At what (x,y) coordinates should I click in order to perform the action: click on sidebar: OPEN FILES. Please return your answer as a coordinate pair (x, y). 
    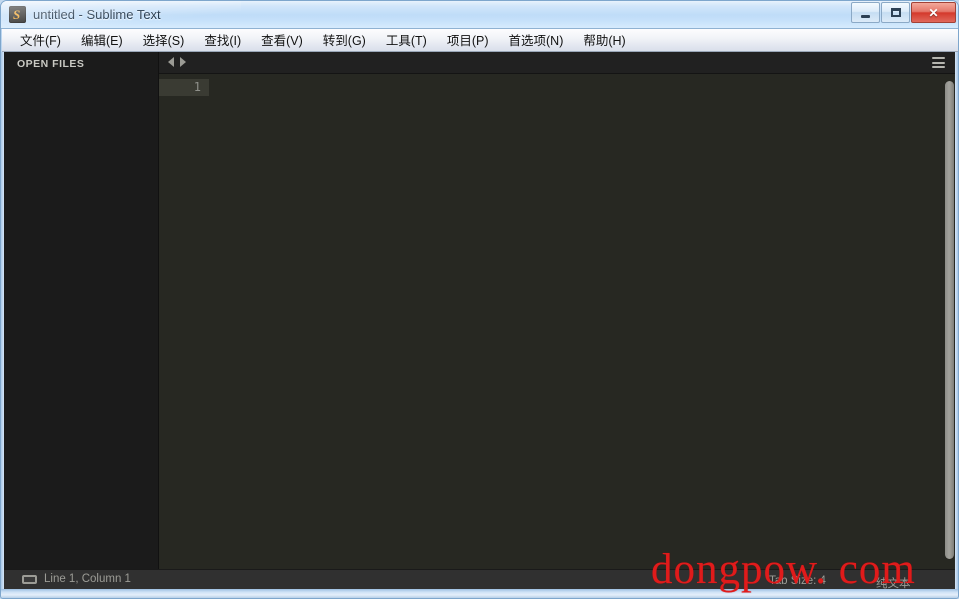
    Looking at the image, I should click on (81, 310).